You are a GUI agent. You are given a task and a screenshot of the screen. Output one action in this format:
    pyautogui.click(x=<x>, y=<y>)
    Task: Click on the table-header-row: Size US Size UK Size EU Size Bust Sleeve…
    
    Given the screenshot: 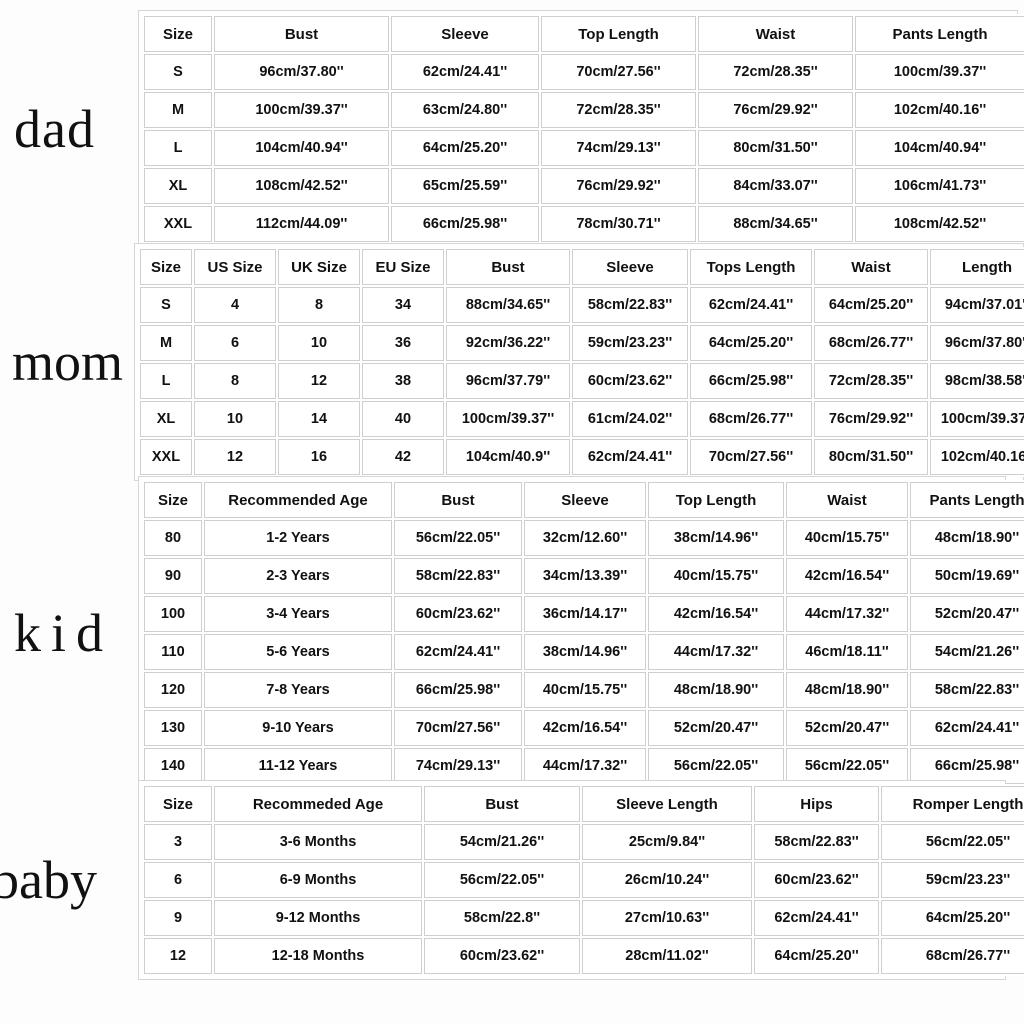 What is the action you would take?
    pyautogui.click(x=582, y=267)
    